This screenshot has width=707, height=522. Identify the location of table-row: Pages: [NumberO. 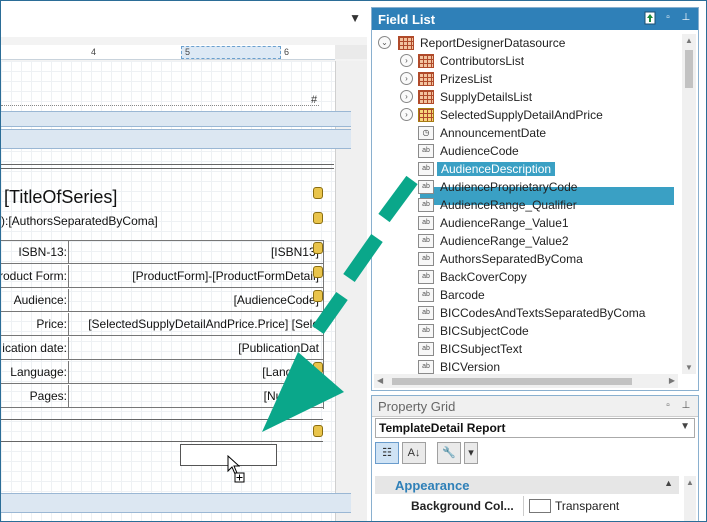
(162, 396).